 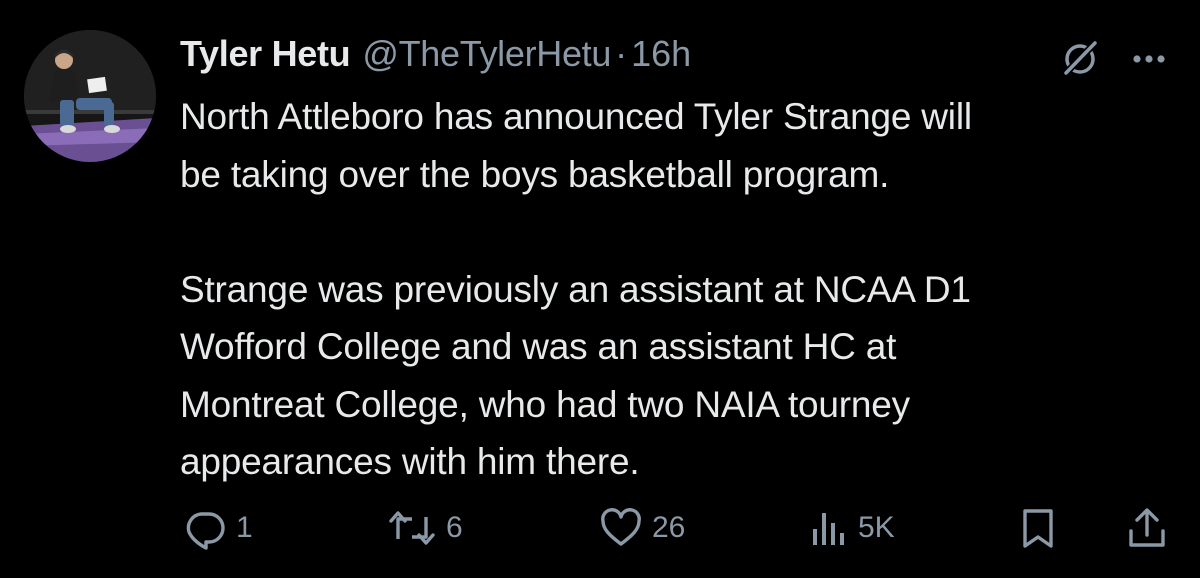 I want to click on avatar, so click(x=90, y=96).